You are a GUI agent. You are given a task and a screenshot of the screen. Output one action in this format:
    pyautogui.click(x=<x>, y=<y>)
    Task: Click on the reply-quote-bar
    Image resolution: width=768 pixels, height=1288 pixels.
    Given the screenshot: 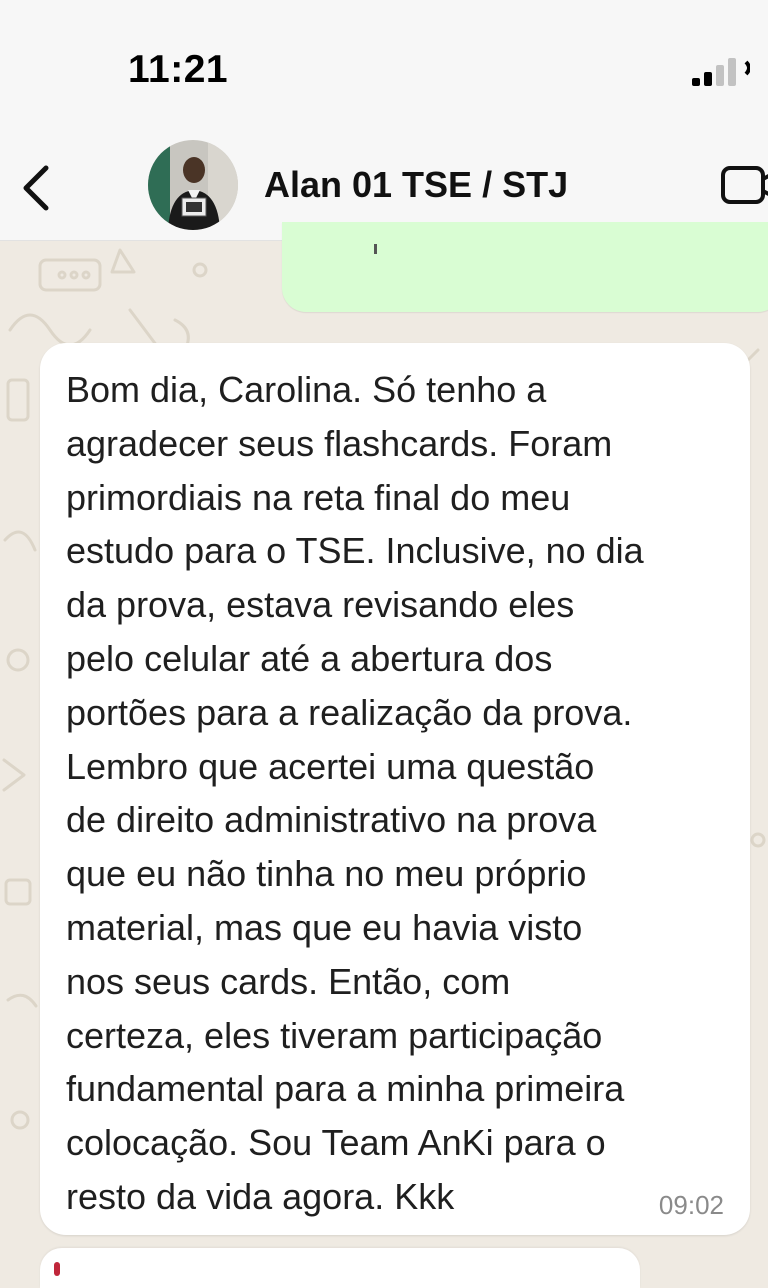 What is the action you would take?
    pyautogui.click(x=57, y=1269)
    